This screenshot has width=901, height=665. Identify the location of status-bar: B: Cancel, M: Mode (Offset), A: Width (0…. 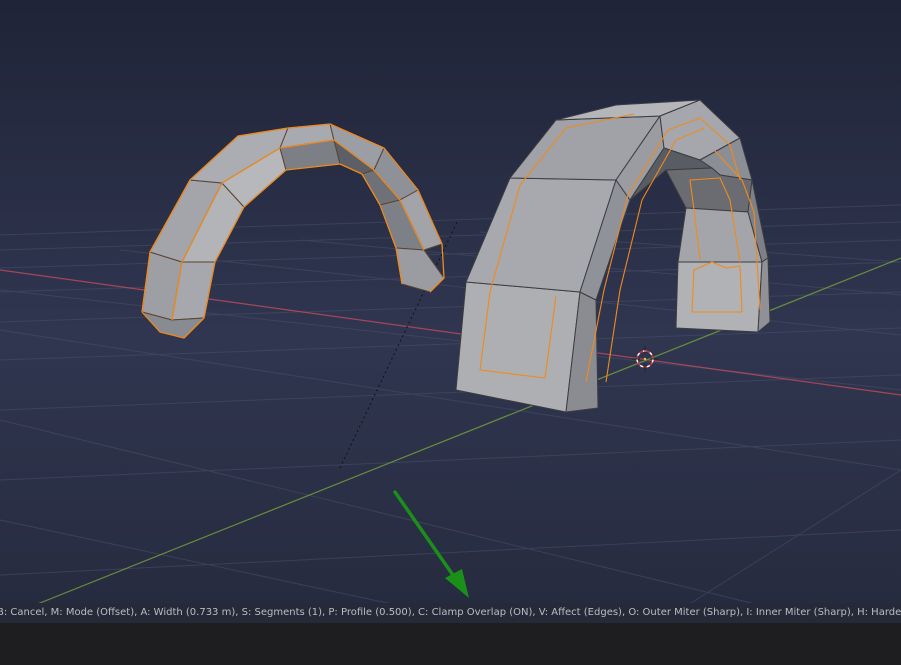
(450, 613).